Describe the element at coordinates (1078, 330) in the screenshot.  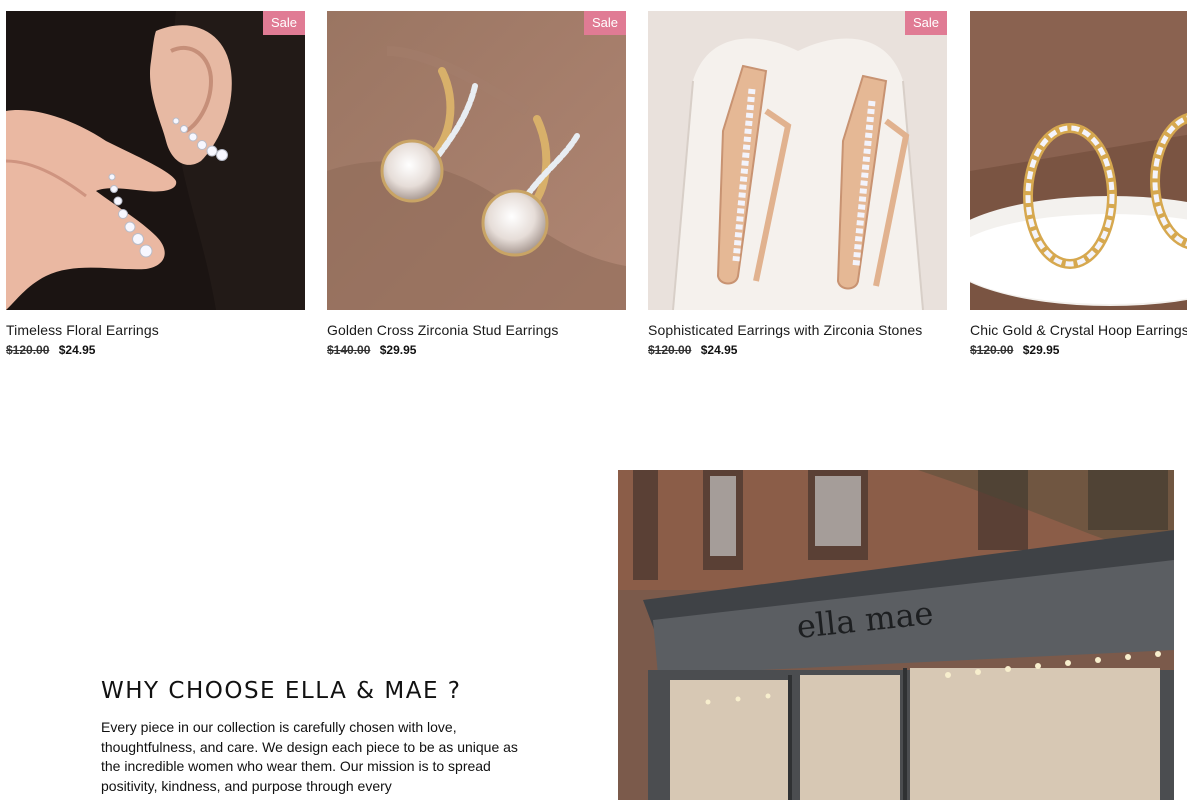
I see `product-title: Chic Gold & Crystal Hoop Earrings` at that location.